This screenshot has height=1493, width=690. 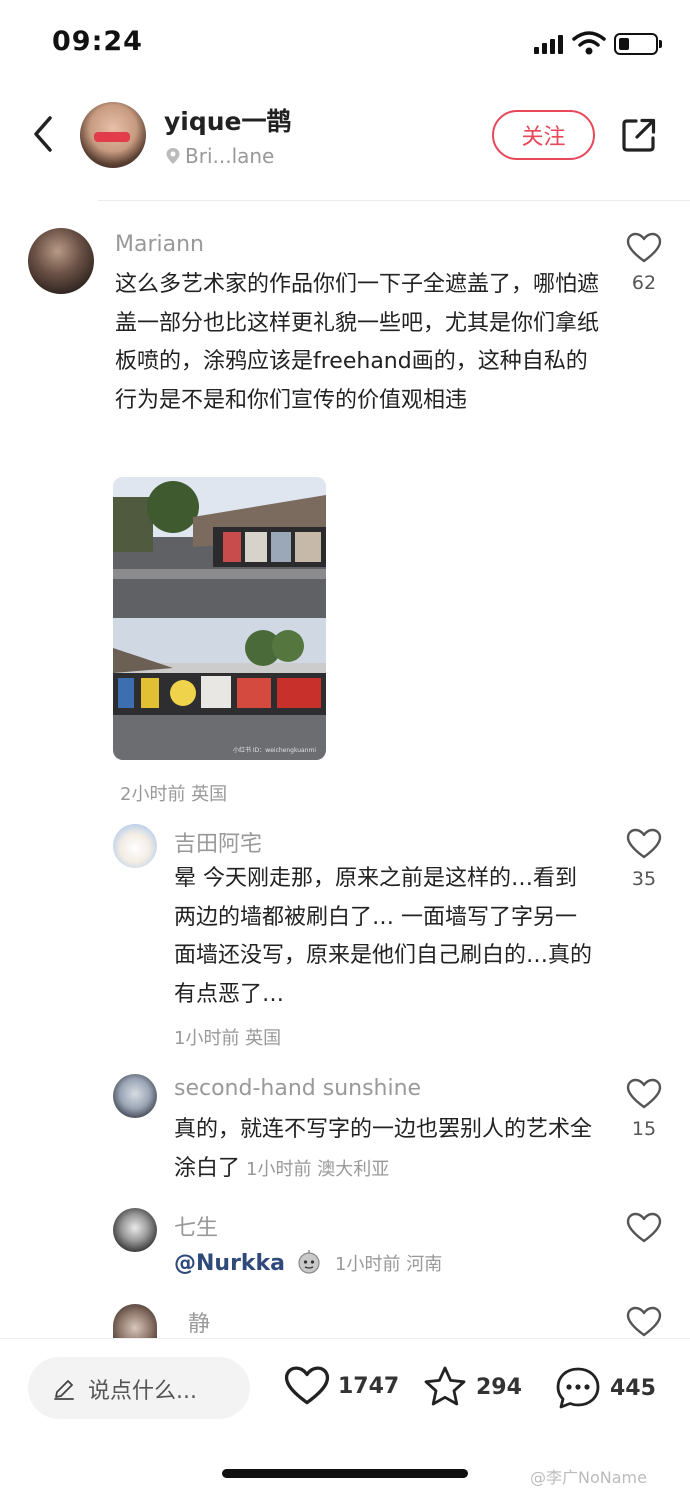 What do you see at coordinates (345, 1473) in the screenshot?
I see `home-indicator` at bounding box center [345, 1473].